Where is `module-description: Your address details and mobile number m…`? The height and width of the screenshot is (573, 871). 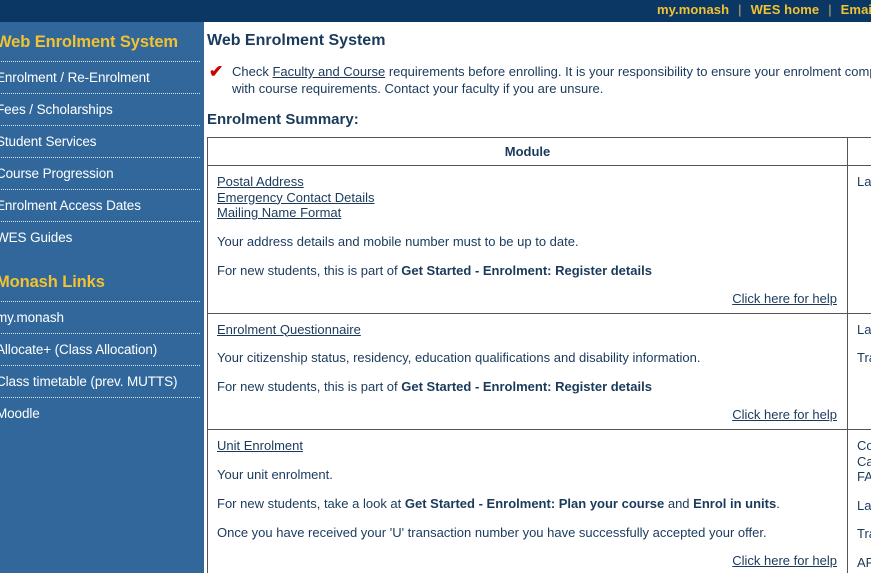 module-description: Your address details and mobile number m… is located at coordinates (398, 241).